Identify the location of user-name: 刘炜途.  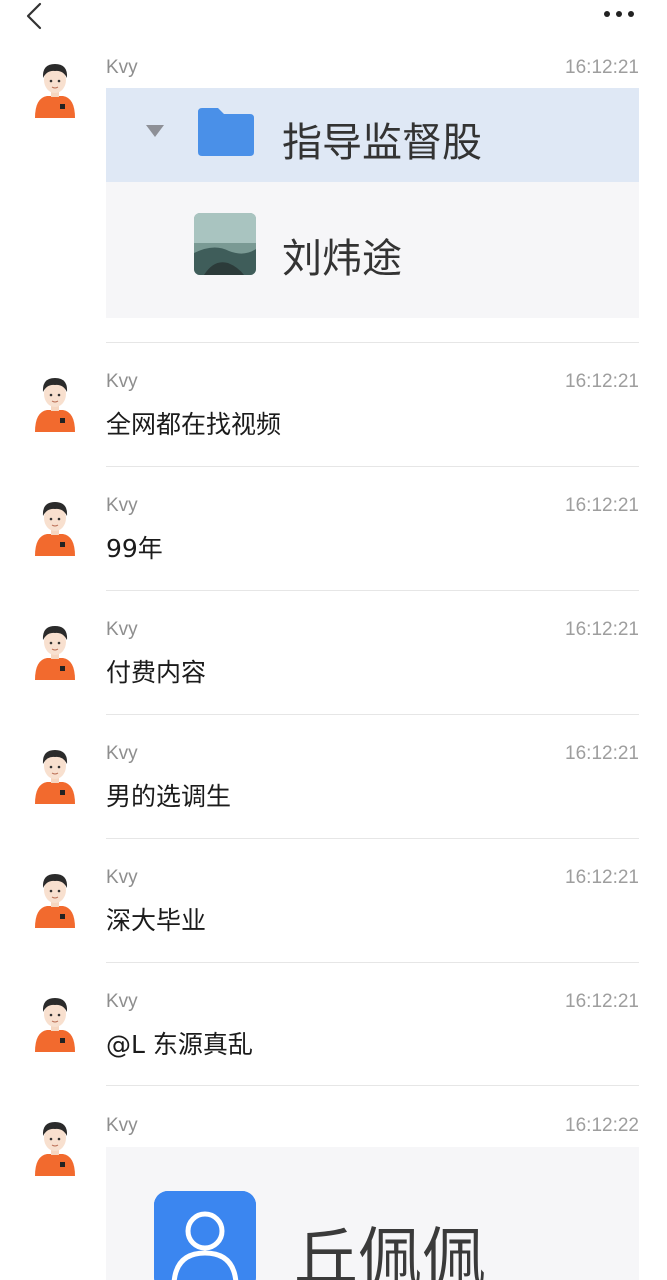
(342, 259).